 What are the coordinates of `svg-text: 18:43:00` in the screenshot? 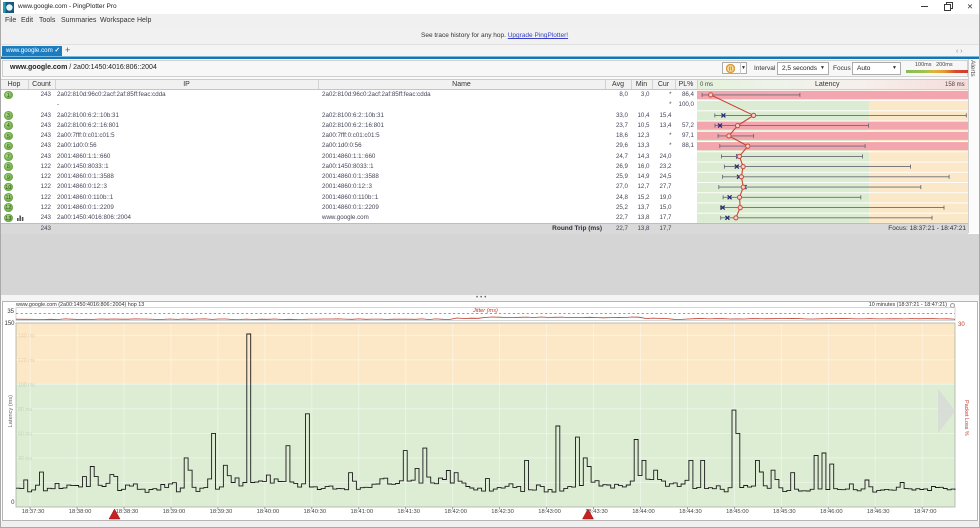 It's located at (549, 512).